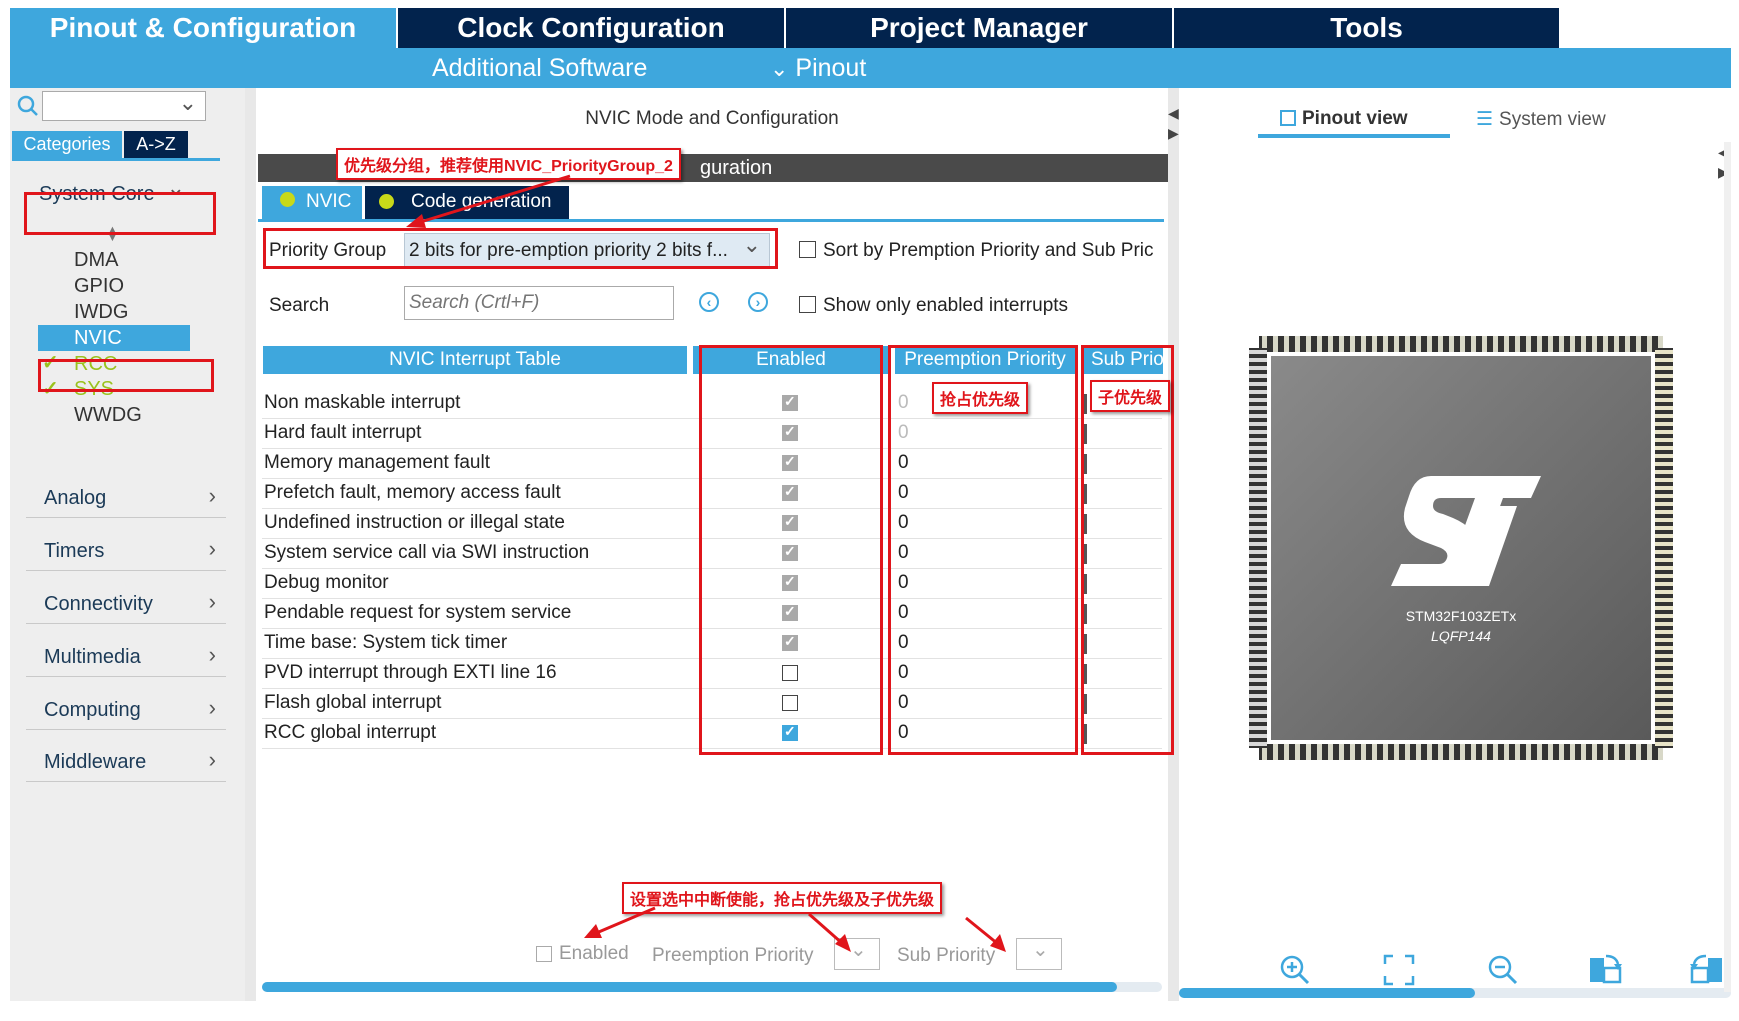 The width and height of the screenshot is (1739, 1021). I want to click on core-item-gpio: GPIO, so click(99, 286).